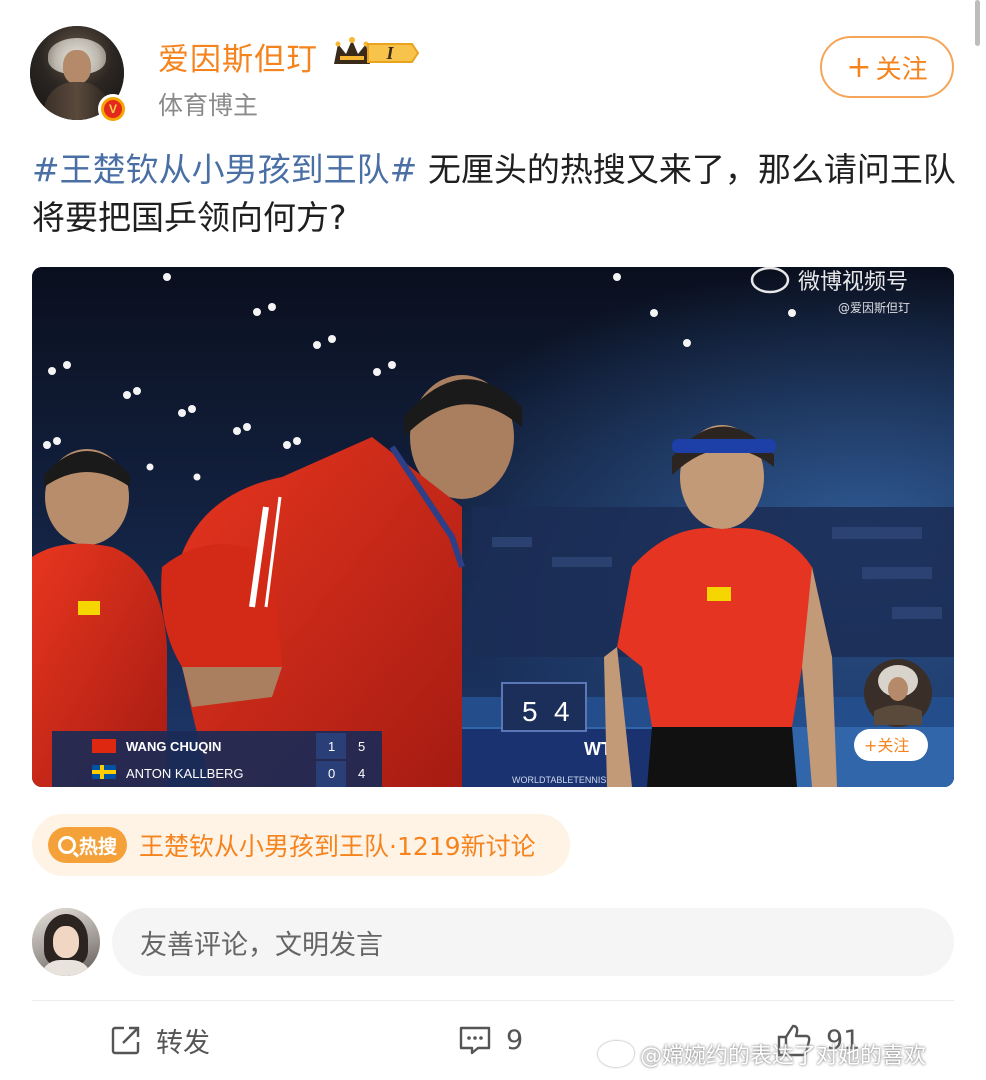 The width and height of the screenshot is (986, 1080). Describe the element at coordinates (98, 846) in the screenshot. I see `hot-search-tag-label: 热搜` at that location.